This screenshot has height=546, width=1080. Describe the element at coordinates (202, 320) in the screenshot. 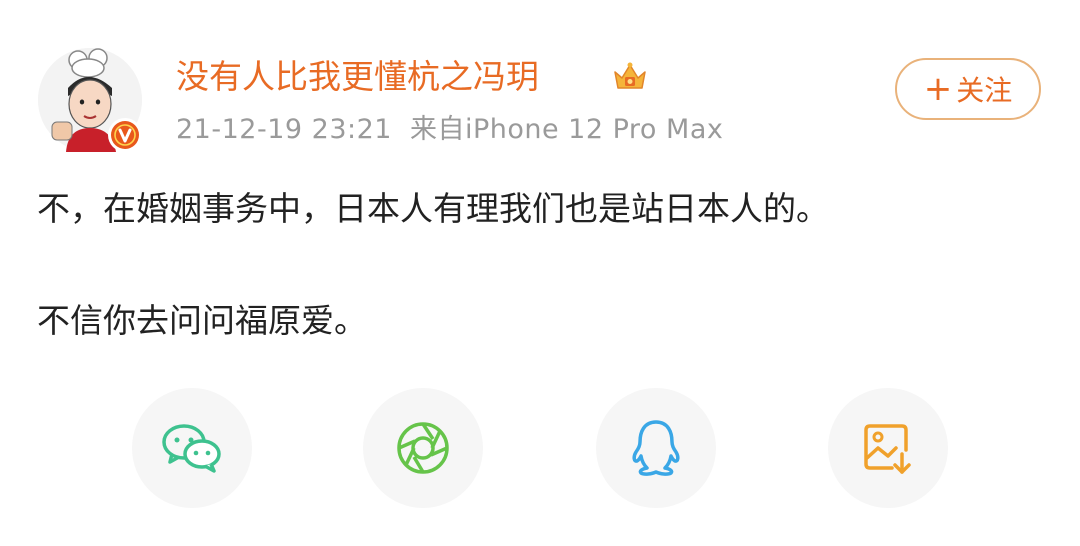

I see `post-text-line: 不信你去问问福原爱。` at that location.